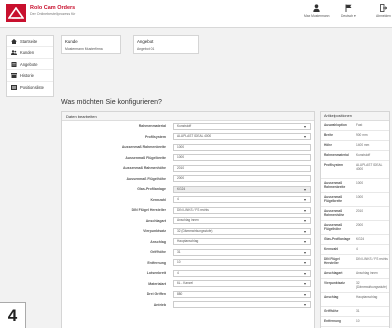 The image size is (392, 328). What do you see at coordinates (27, 76) in the screenshot?
I see `sidebar-item-label: Historie` at bounding box center [27, 76].